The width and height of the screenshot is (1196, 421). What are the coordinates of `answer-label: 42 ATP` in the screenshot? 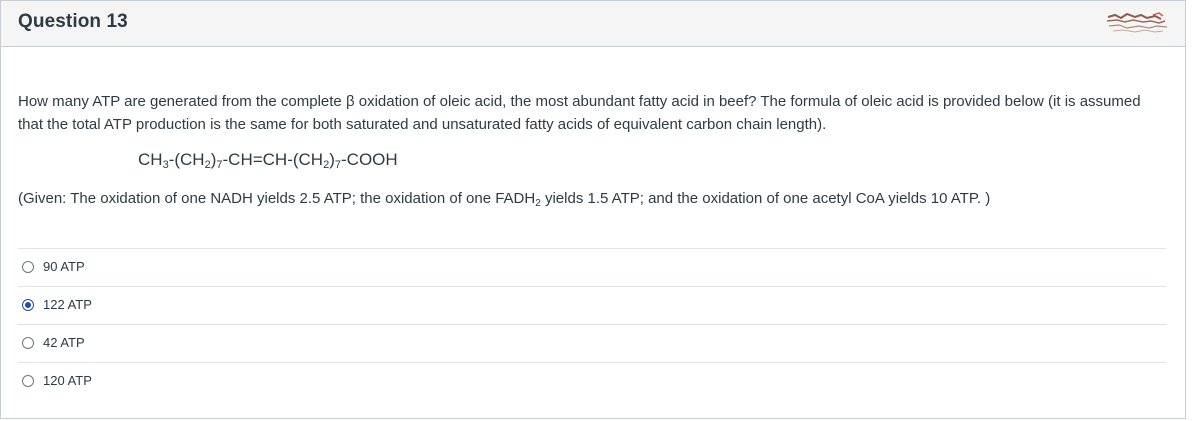 It's located at (64, 342).